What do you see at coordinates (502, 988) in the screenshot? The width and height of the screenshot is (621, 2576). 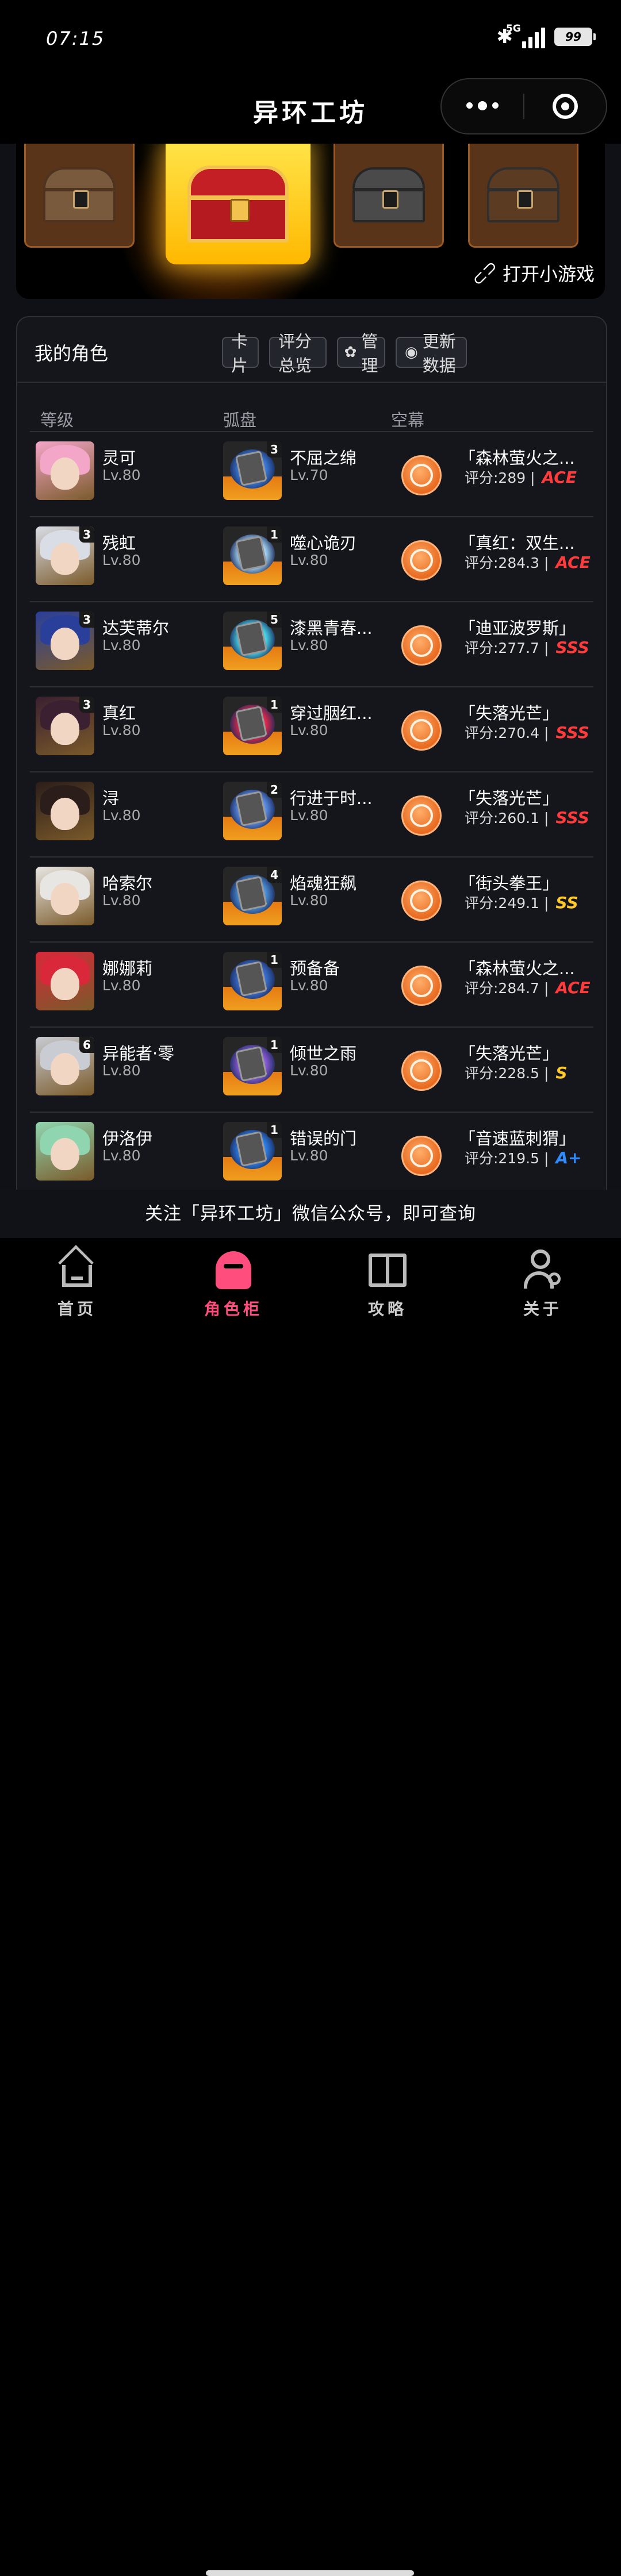 I see `score-value: 评分:284.7` at bounding box center [502, 988].